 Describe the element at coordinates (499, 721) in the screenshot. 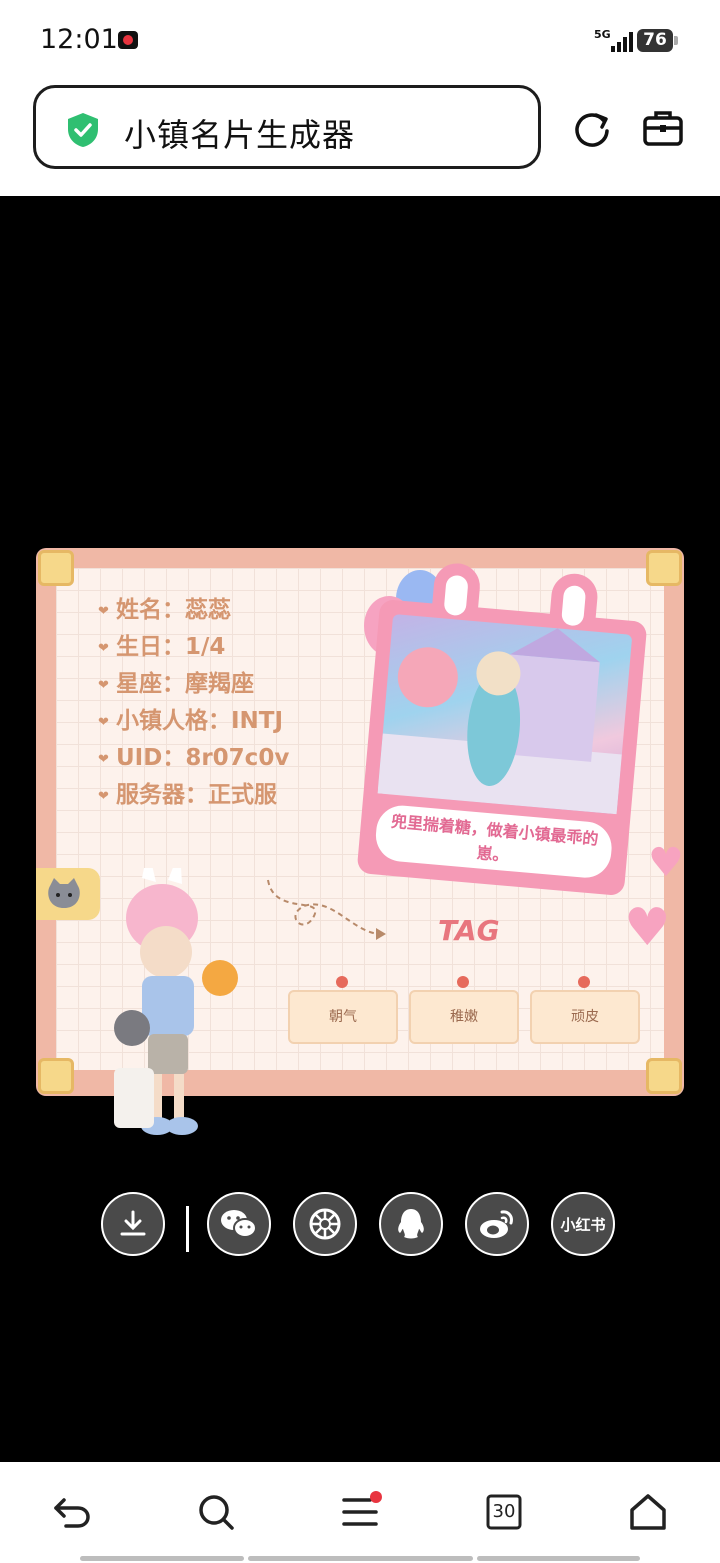

I see `castle-scene-icon` at that location.